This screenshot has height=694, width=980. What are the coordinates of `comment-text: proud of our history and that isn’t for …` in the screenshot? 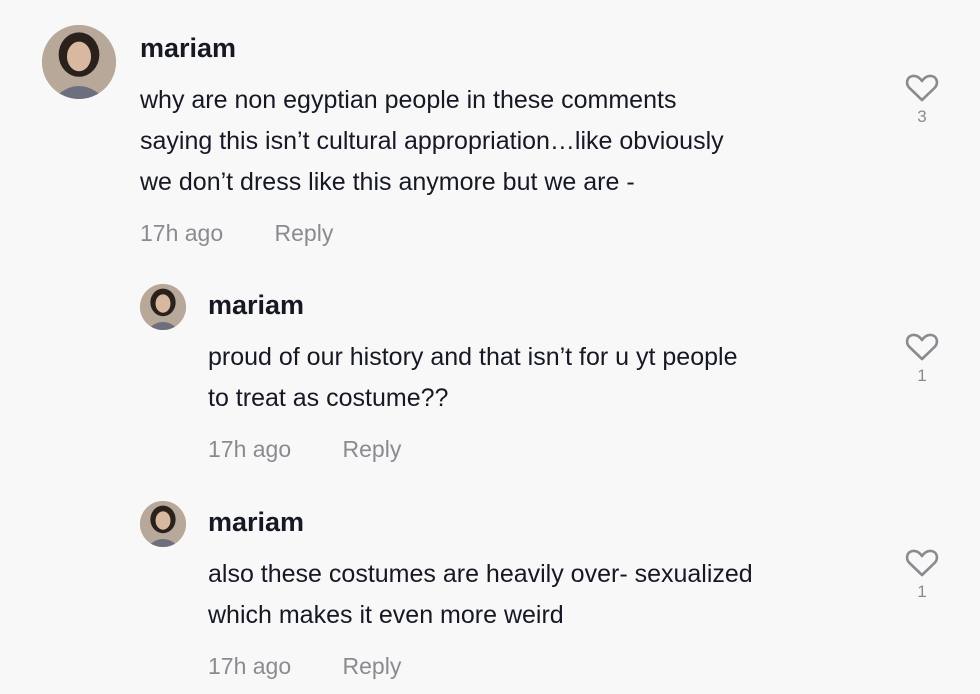 It's located at (472, 378).